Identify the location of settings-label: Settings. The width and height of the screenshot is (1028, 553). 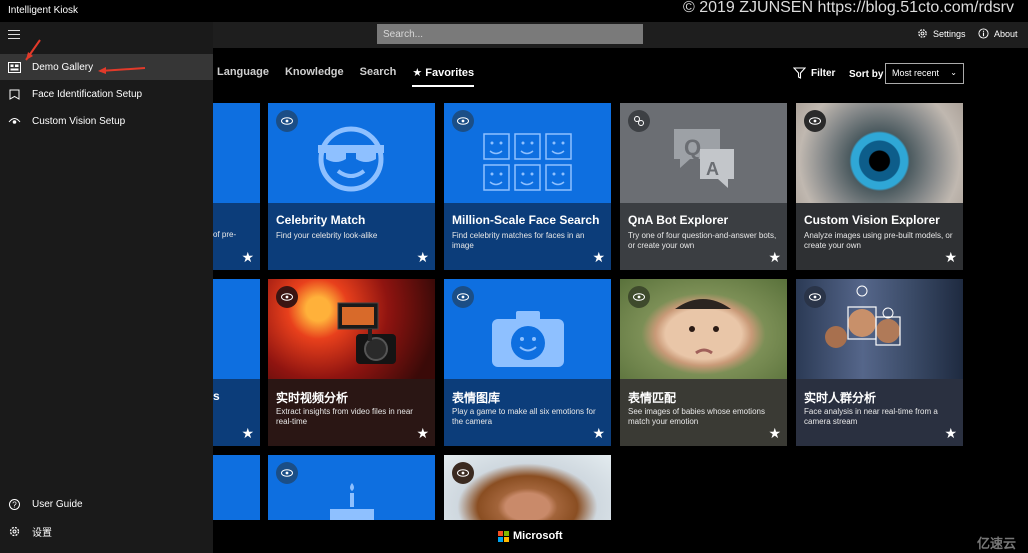
(949, 33).